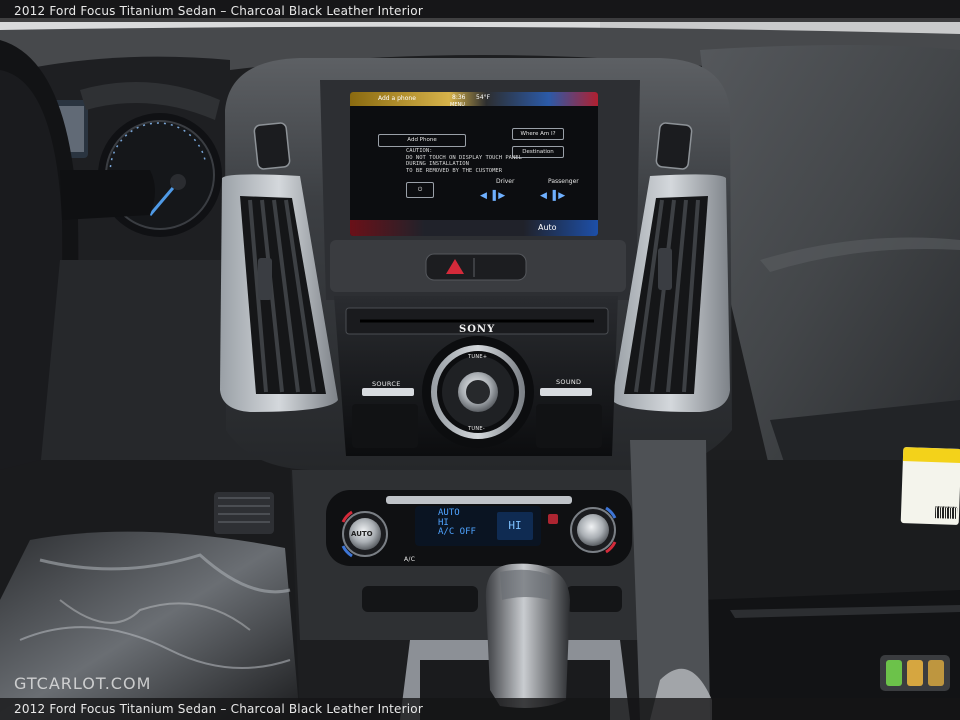 The width and height of the screenshot is (960, 720). Describe the element at coordinates (83, 683) in the screenshot. I see `site-watermark: GTCARLOT.COM` at that location.